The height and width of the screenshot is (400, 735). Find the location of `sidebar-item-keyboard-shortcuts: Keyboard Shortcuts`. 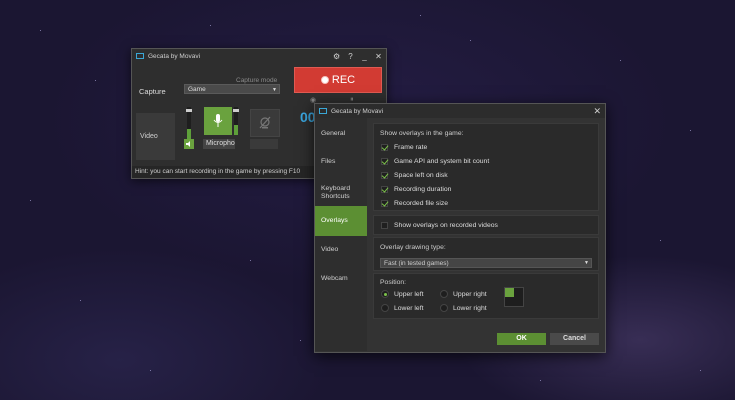

sidebar-item-keyboard-shortcuts: Keyboard Shortcuts is located at coordinates (340, 193).